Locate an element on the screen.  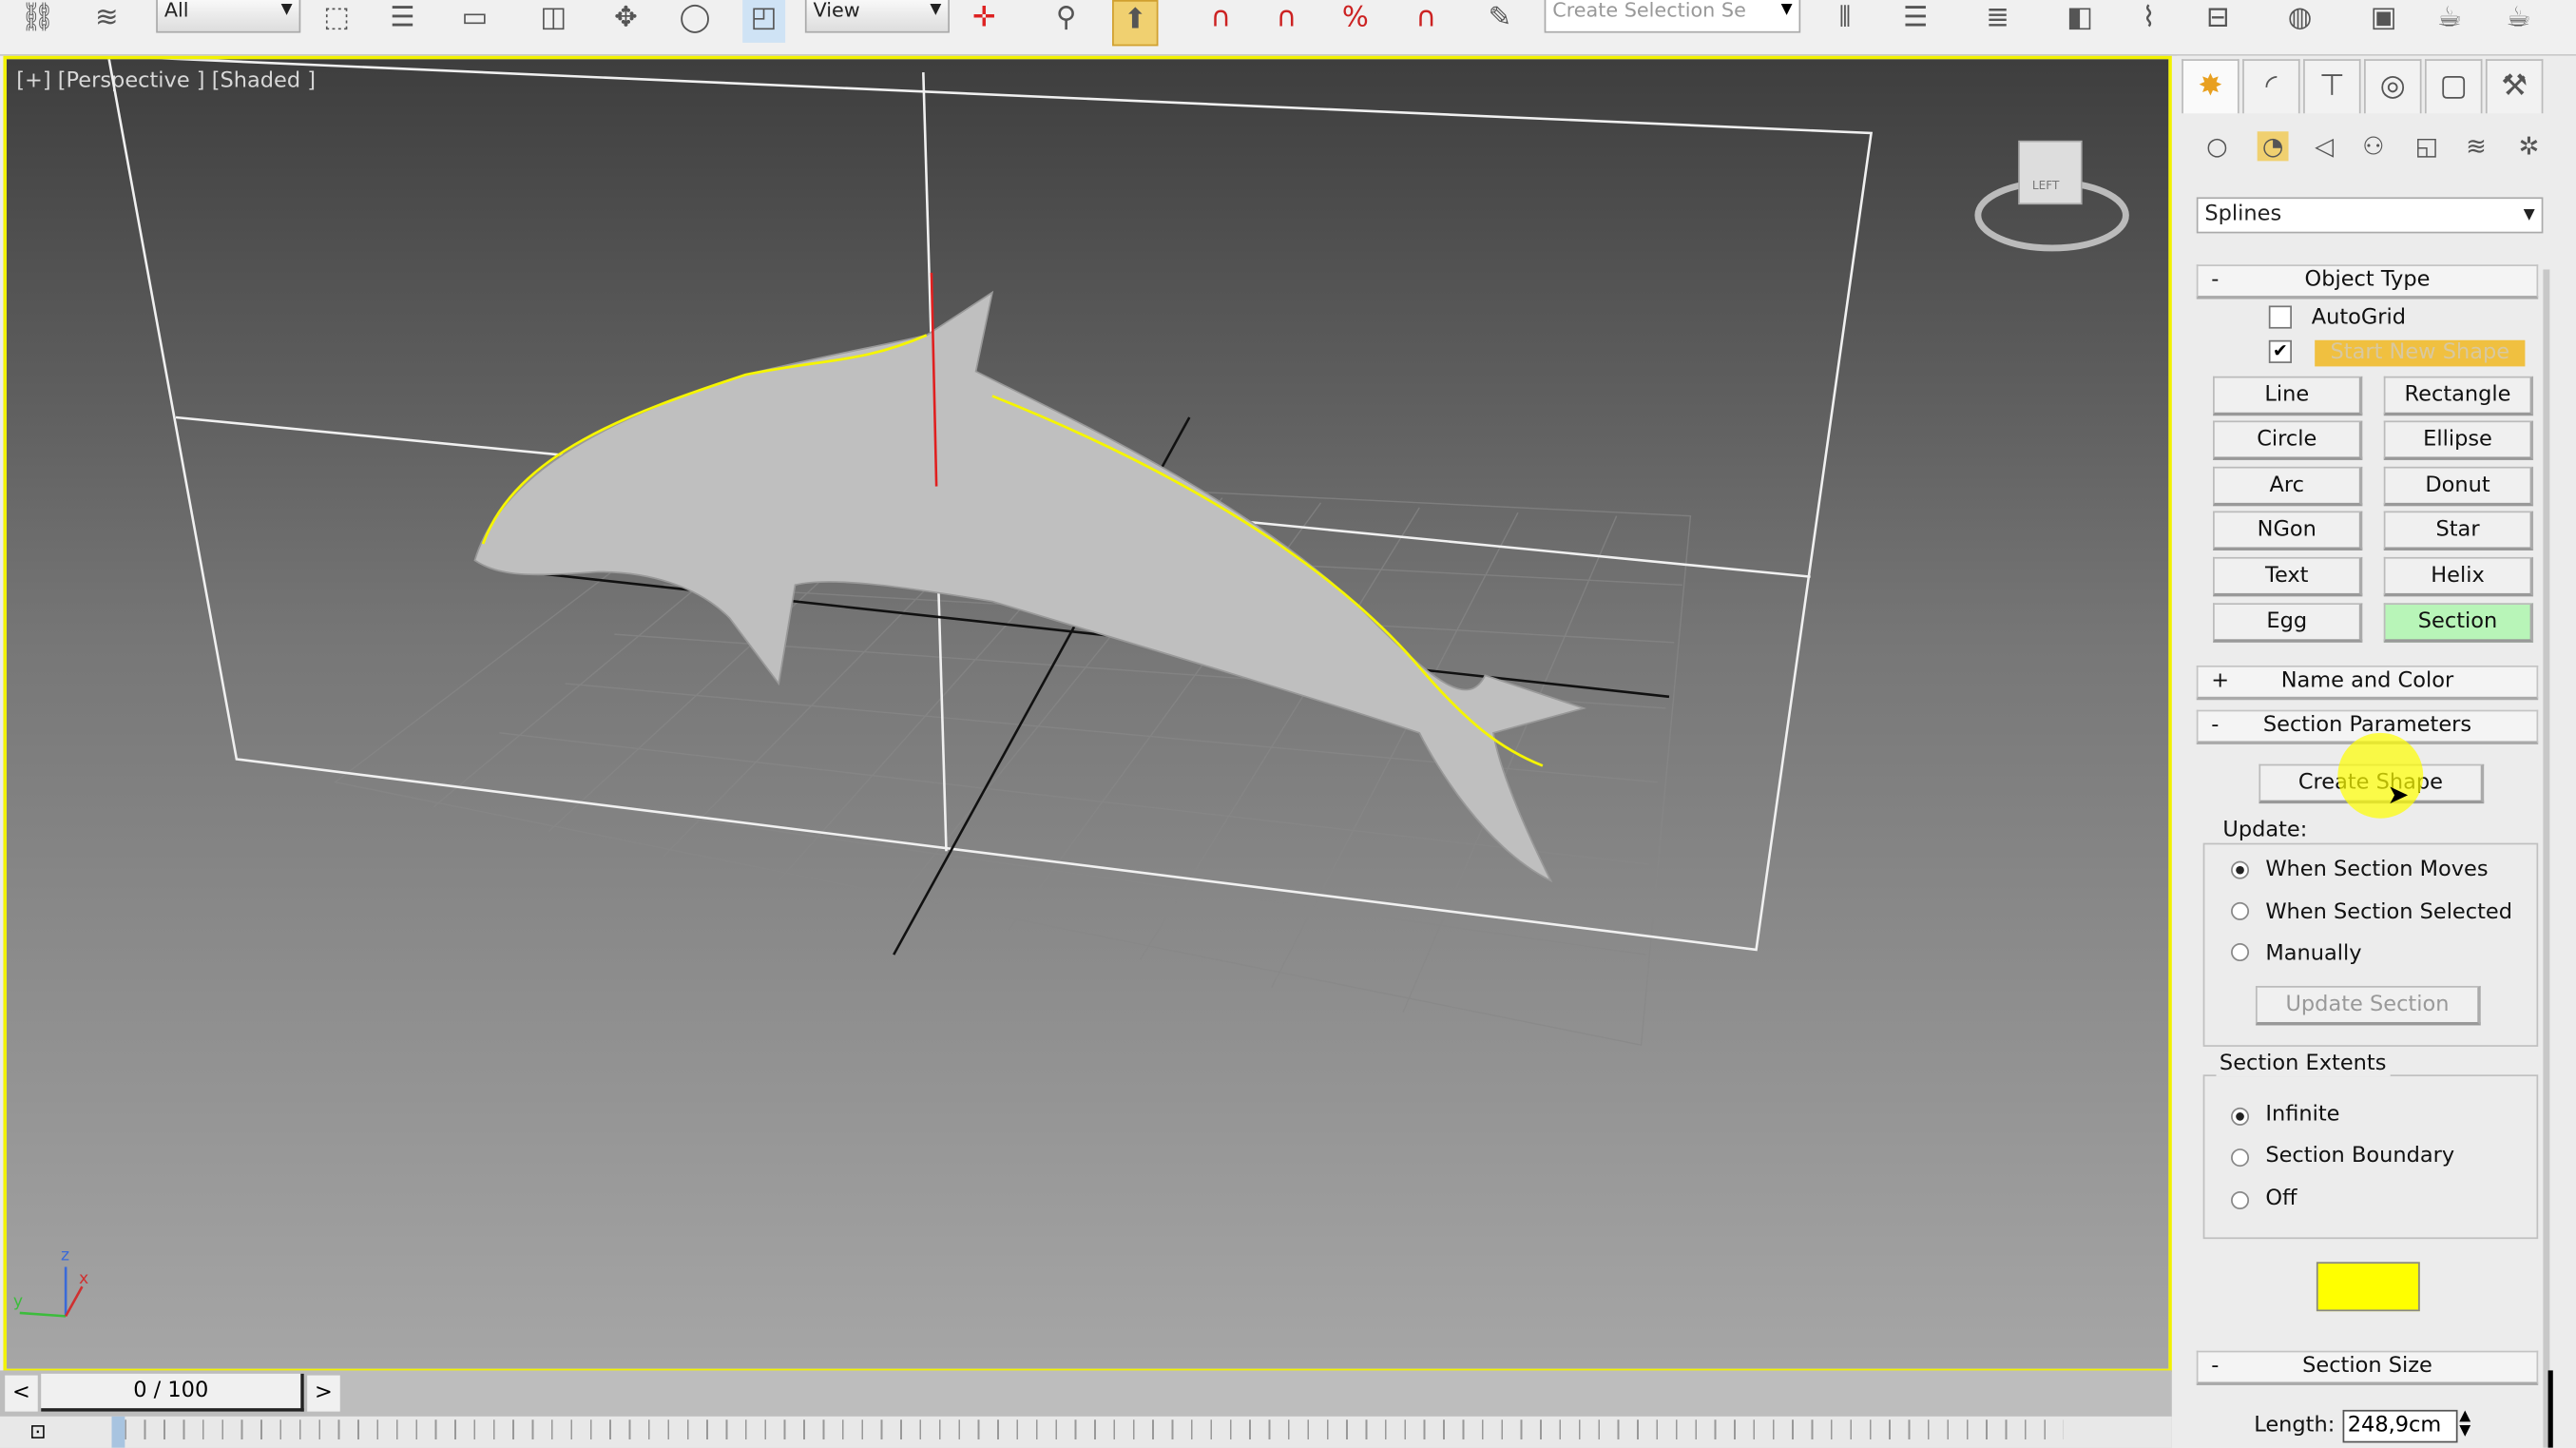
time-slider: 0 / 100 is located at coordinates (173, 1392).